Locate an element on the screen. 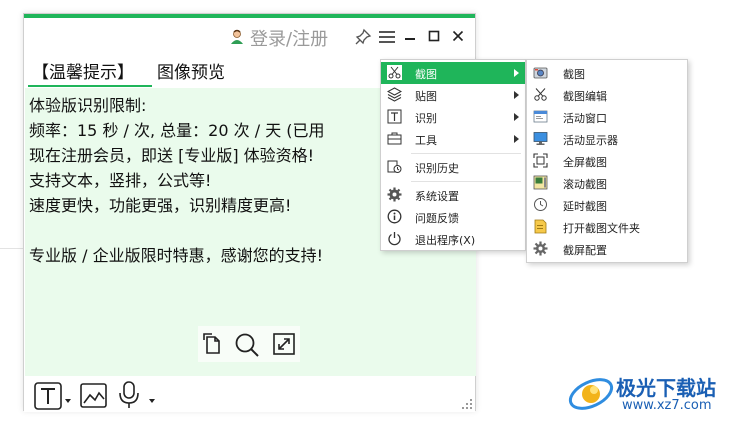  content-line: 专业版 / 企业版限时特惠，感谢您的支持! is located at coordinates (176, 255).